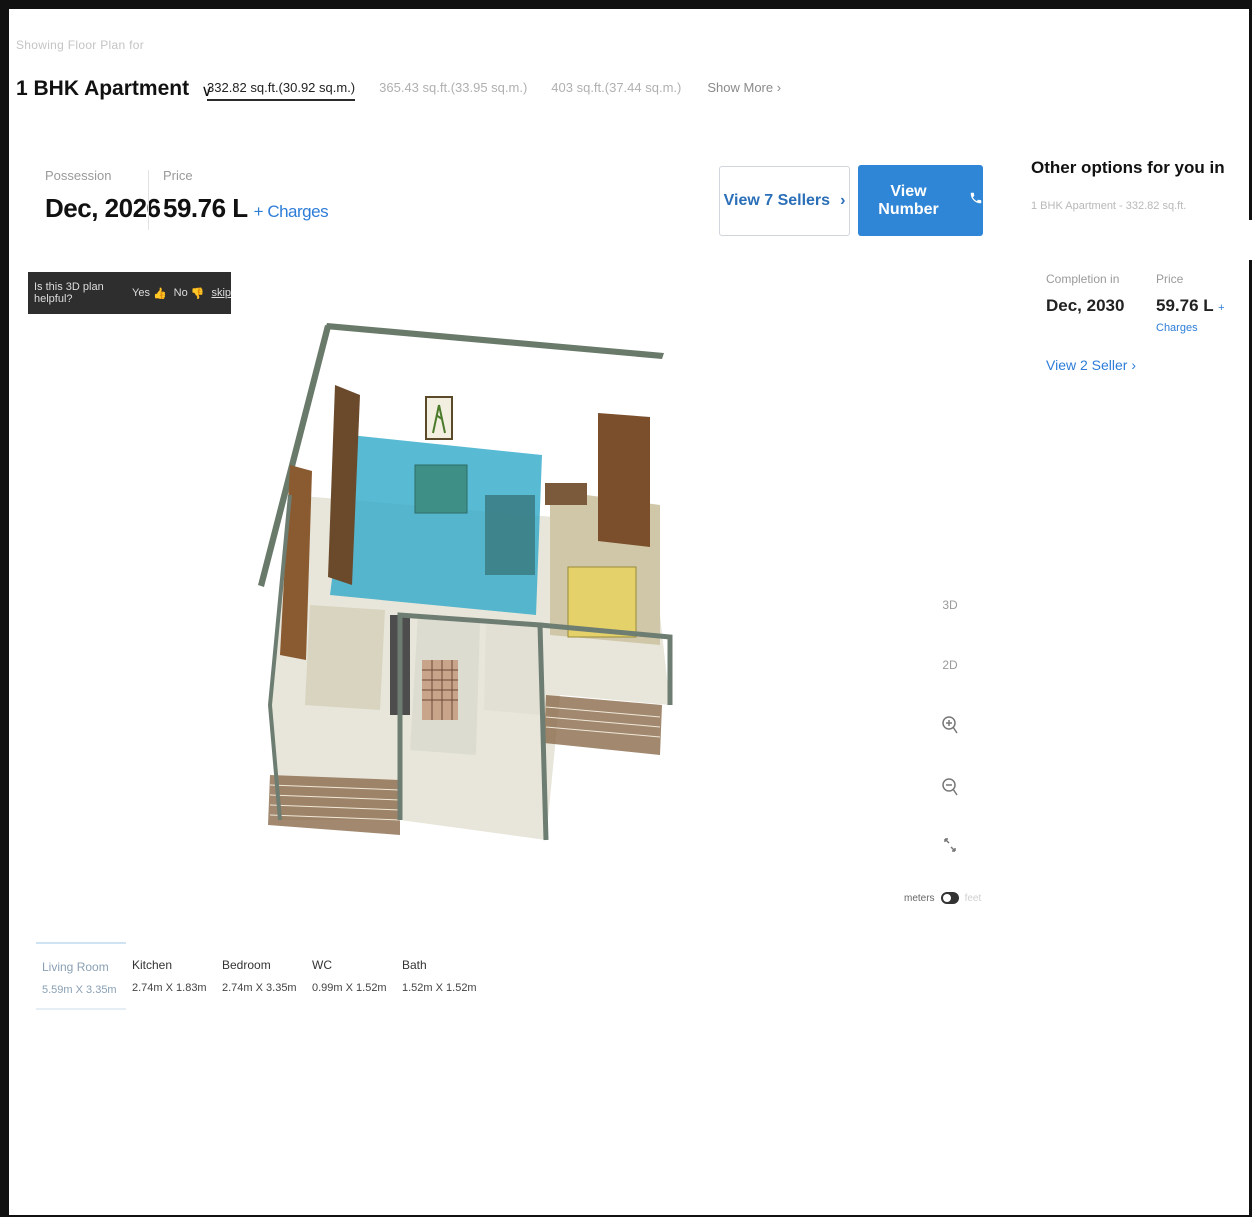 Image resolution: width=1252 pixels, height=1217 pixels. What do you see at coordinates (624, 480) in the screenshot?
I see `plan-wardrobe` at bounding box center [624, 480].